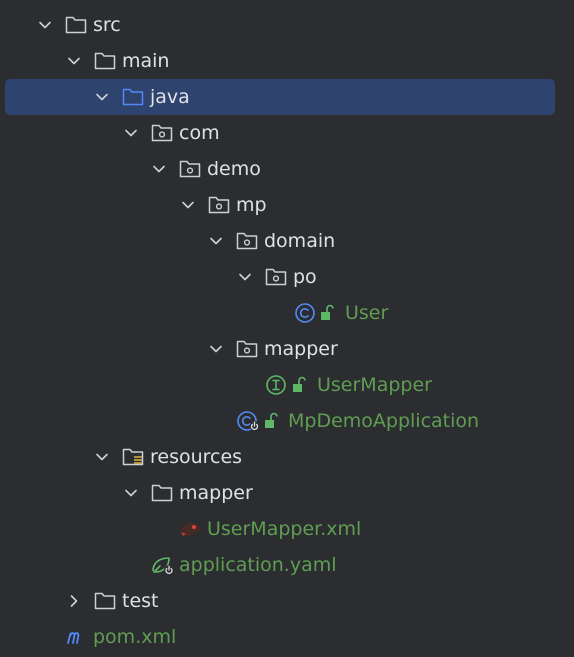 The height and width of the screenshot is (657, 574). Describe the element at coordinates (135, 637) in the screenshot. I see `tree-item-label: pom.xml` at that location.